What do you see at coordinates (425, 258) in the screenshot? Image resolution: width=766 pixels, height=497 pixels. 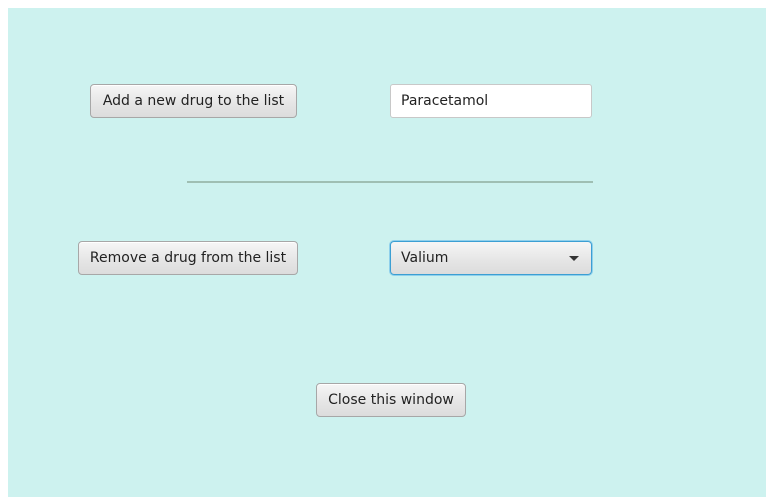 I see `drug-select-value: Valium` at bounding box center [425, 258].